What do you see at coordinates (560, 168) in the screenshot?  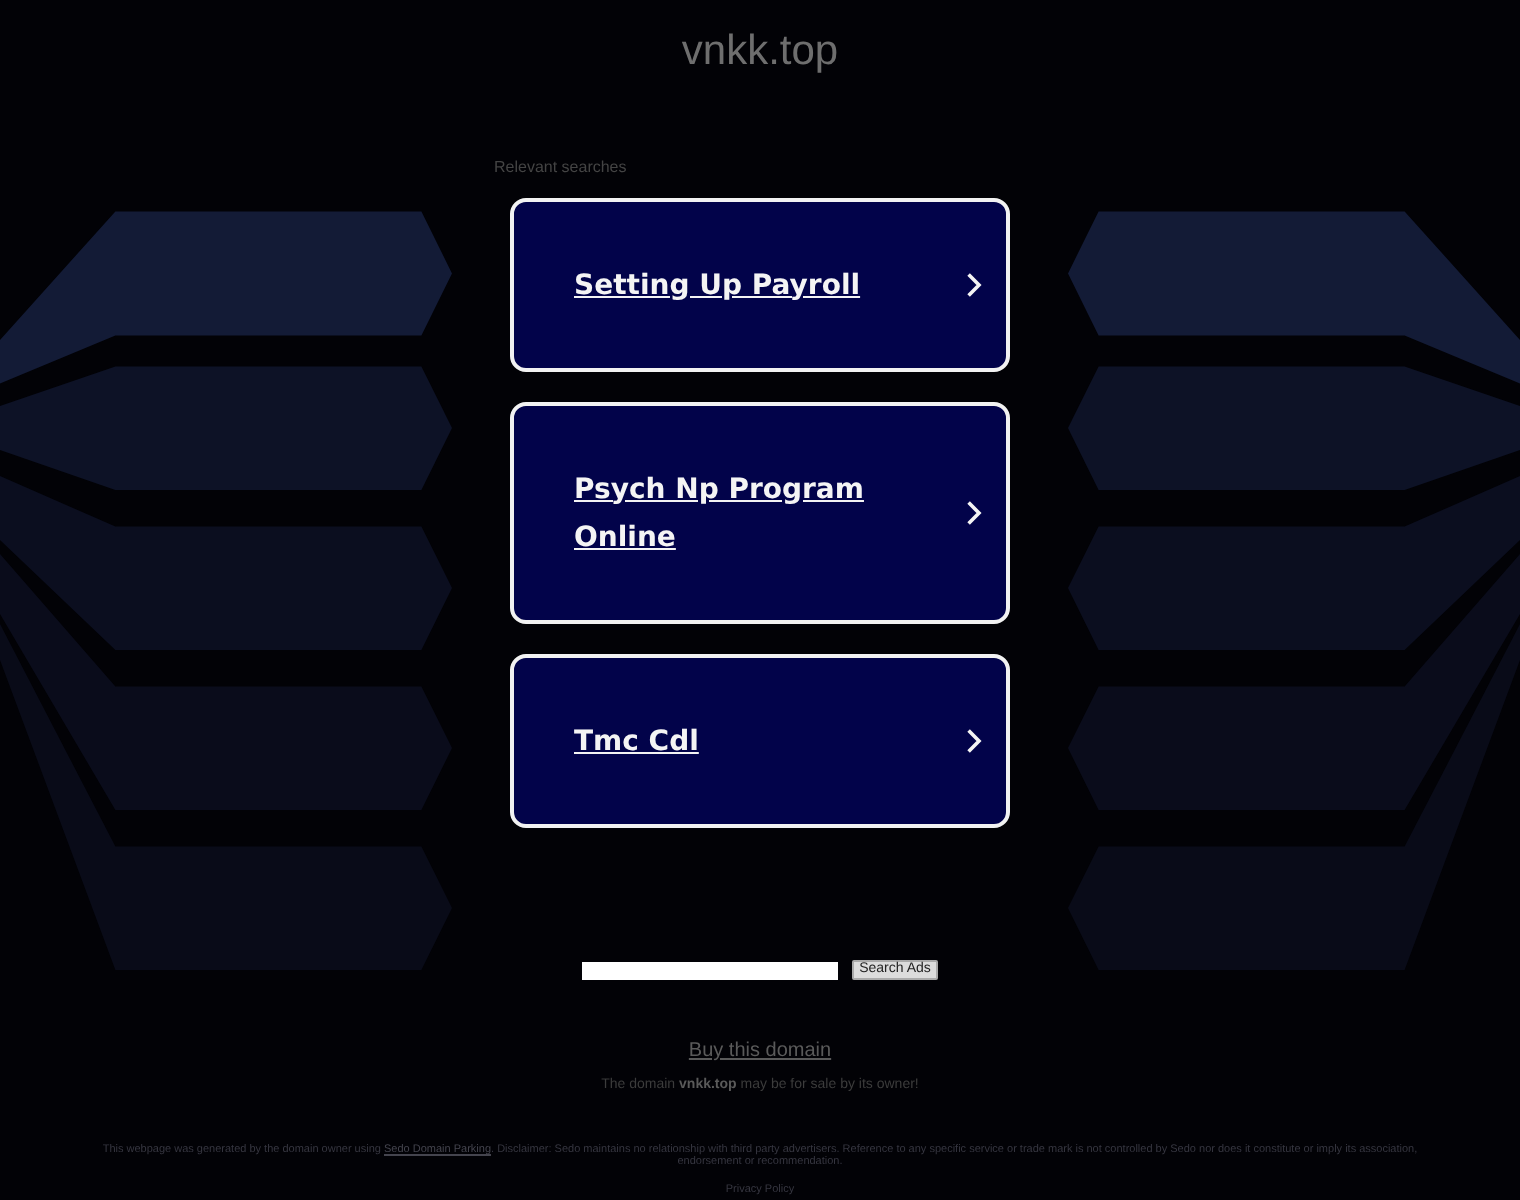 I see `section-heading: Relevant searches` at bounding box center [560, 168].